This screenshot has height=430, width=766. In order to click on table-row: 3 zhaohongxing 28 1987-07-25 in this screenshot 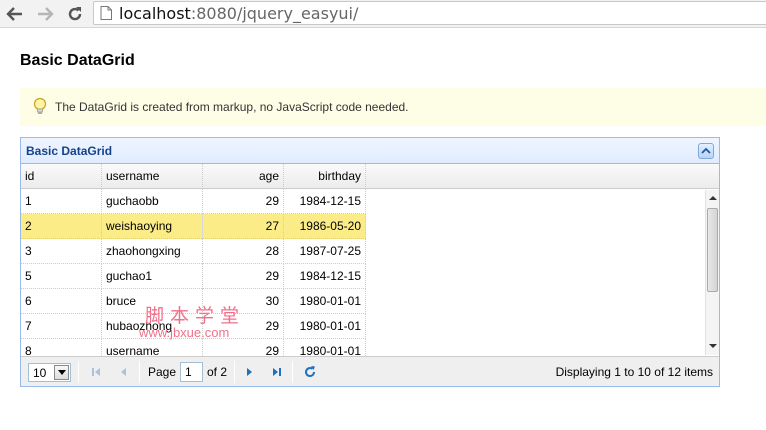, I will do `click(193, 251)`.